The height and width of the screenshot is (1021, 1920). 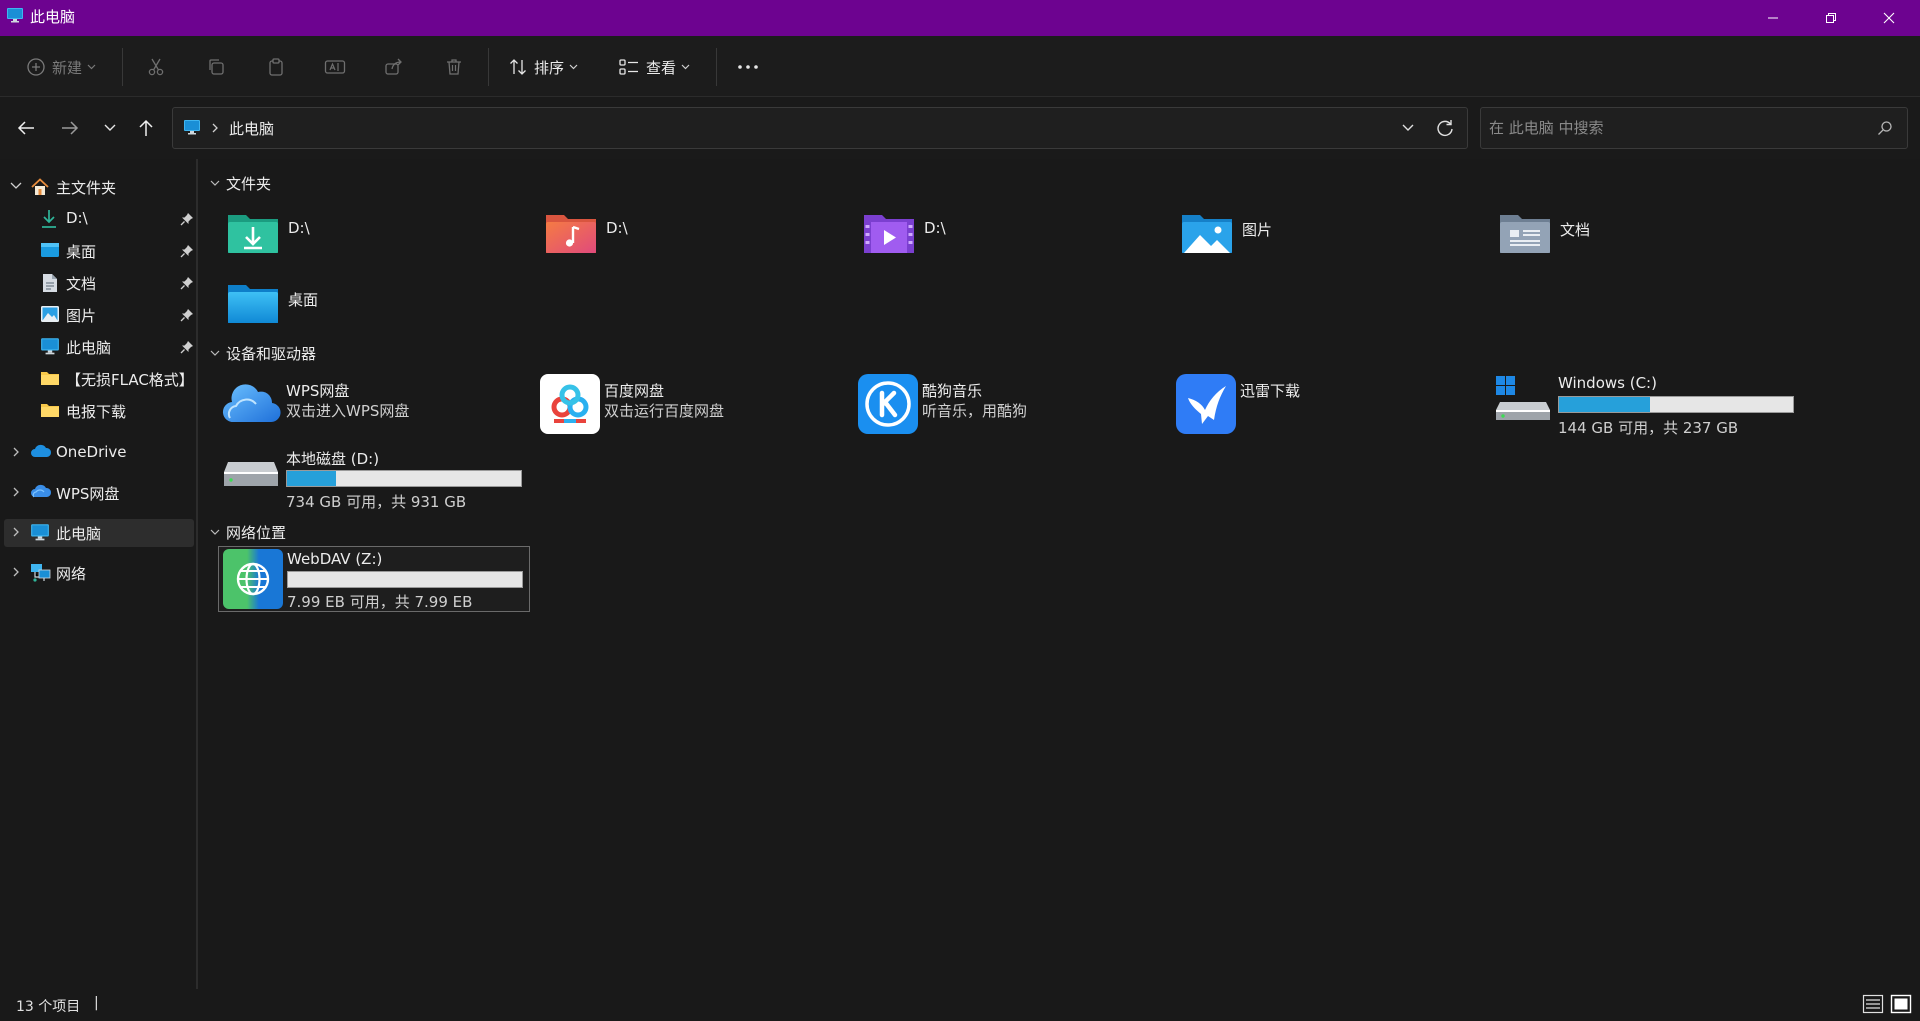 What do you see at coordinates (1873, 1004) in the screenshot?
I see `details-view-button` at bounding box center [1873, 1004].